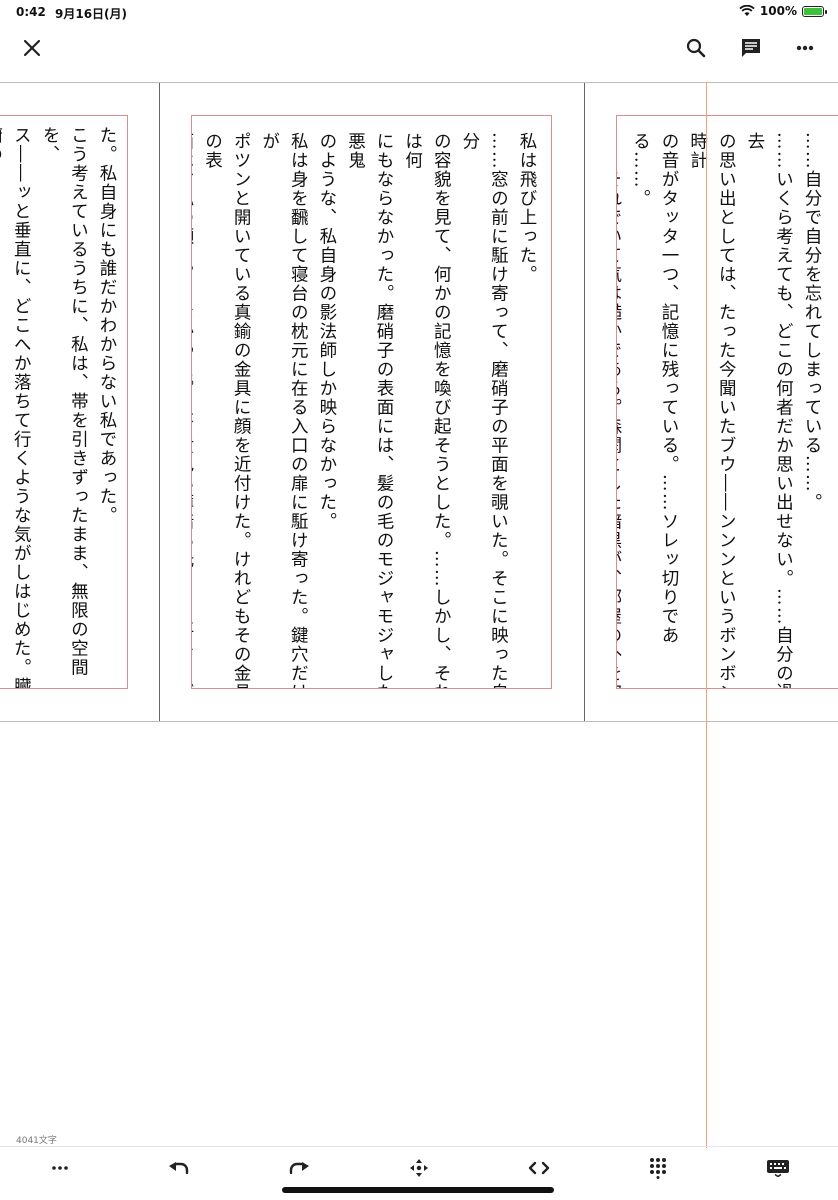  I want to click on keyboard-icon, so click(778, 1168).